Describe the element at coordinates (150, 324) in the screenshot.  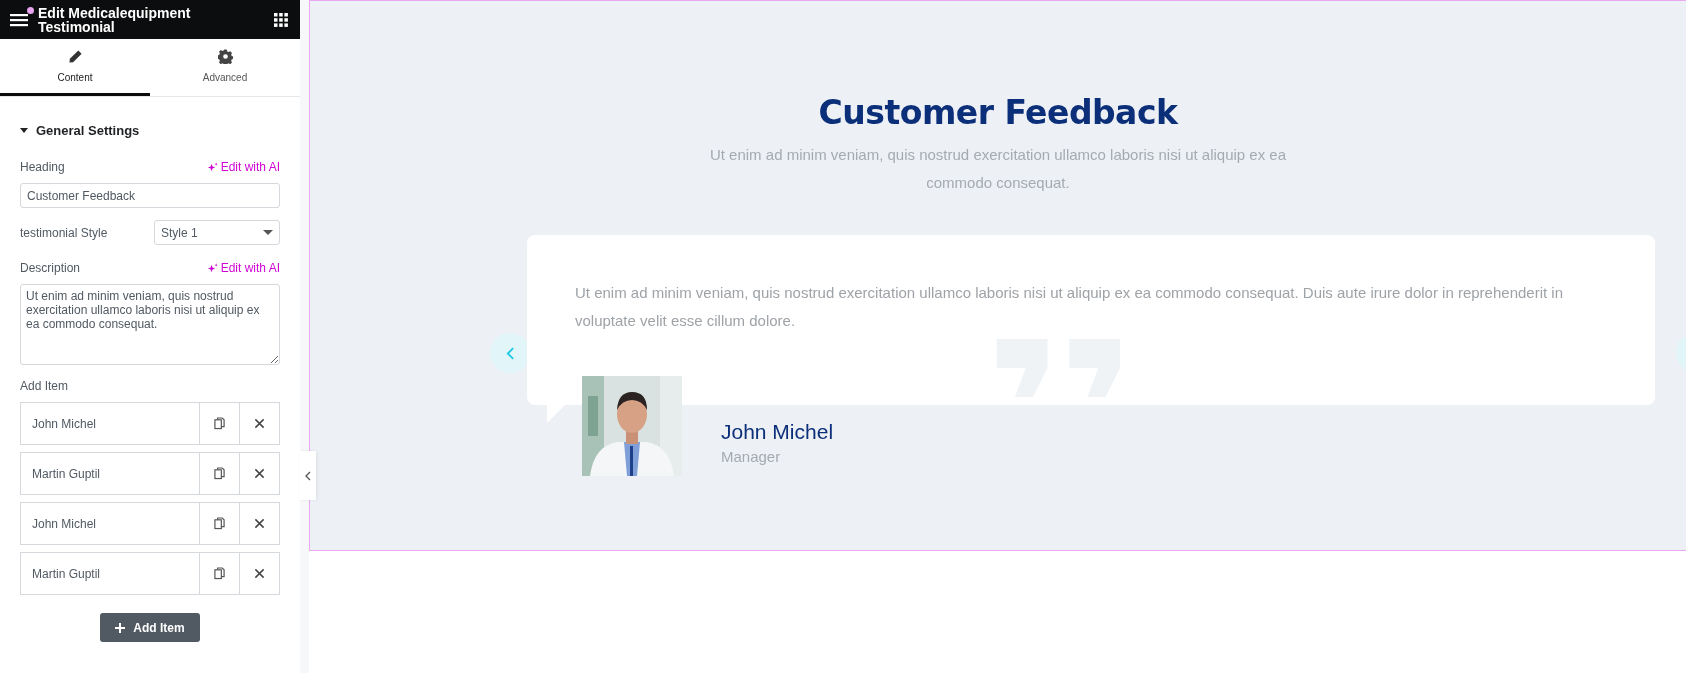
I see `description-textarea: Ut enim ad minim veniam, quis nostrud exercitation ullamco laboris nisi ut aliquip ex ea commodo consequat.` at that location.